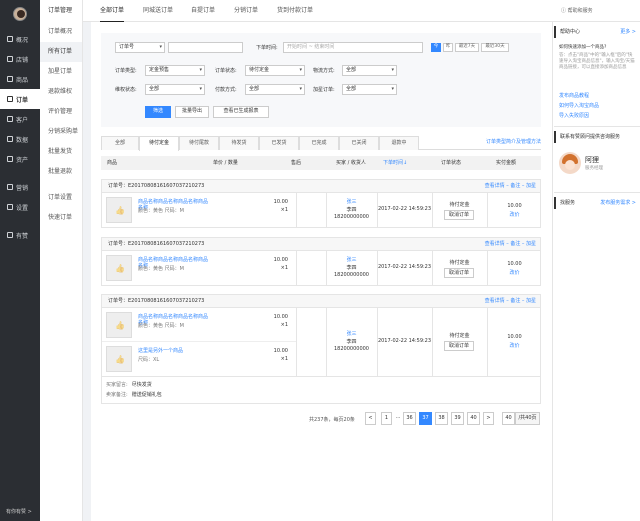  I want to click on view-reports-button: 查看已生成报表, so click(241, 112).